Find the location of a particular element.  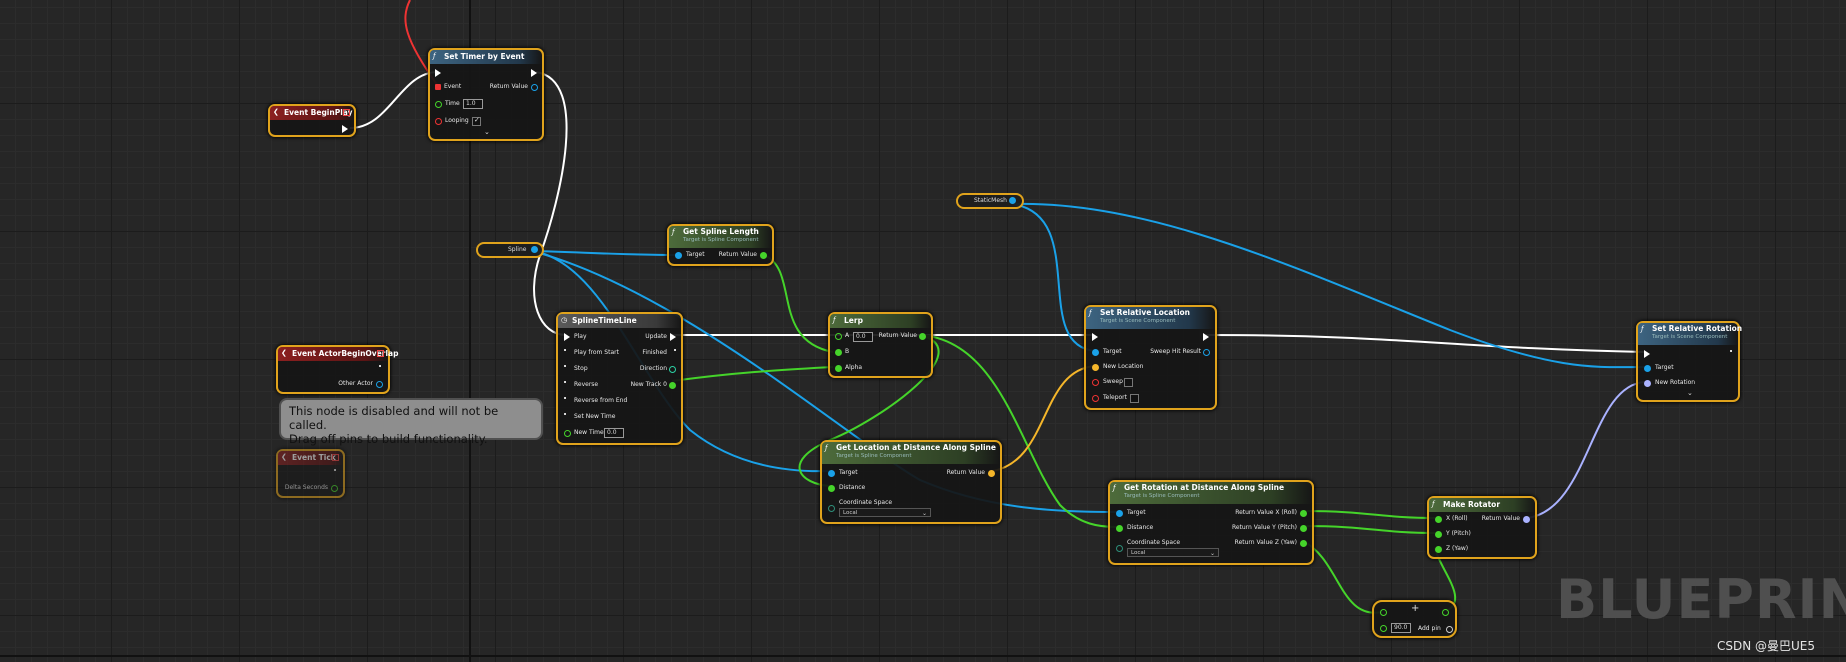

new-time-pin is located at coordinates (567, 433).